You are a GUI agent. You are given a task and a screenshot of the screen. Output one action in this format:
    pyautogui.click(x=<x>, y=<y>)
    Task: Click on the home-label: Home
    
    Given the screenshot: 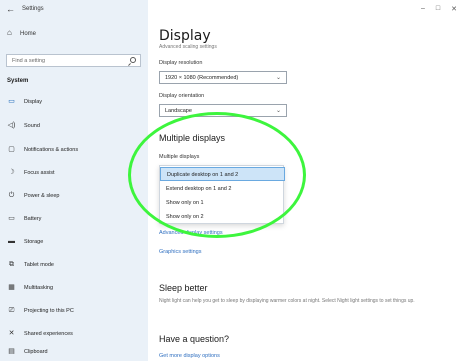 What is the action you would take?
    pyautogui.click(x=28, y=34)
    